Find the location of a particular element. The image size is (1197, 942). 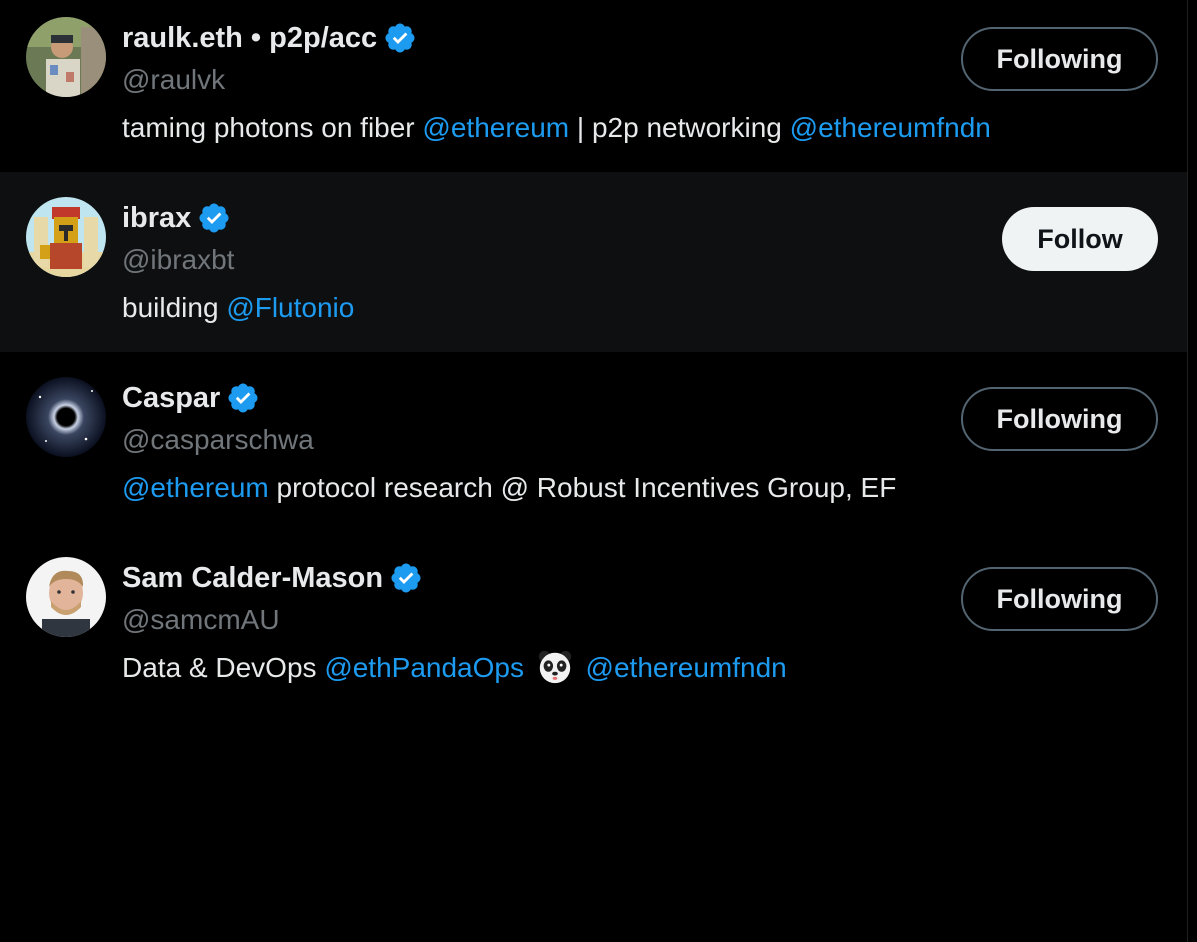

follow-button: Follow is located at coordinates (1080, 239).